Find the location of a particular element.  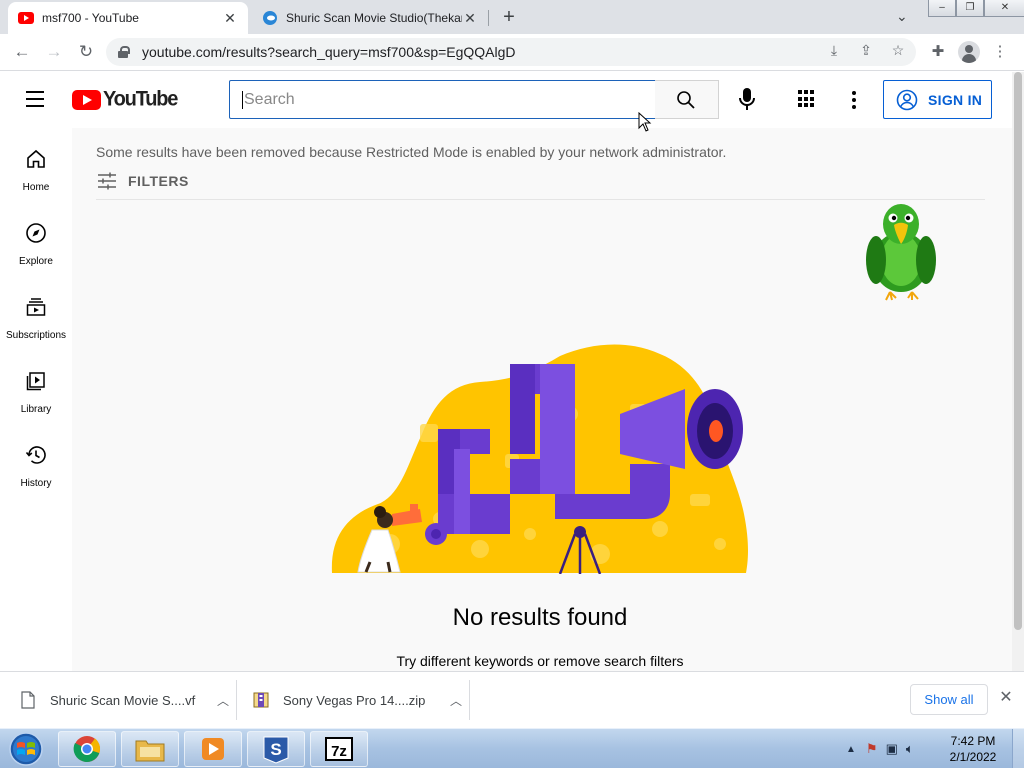

tab-title: msf700 - YouTube is located at coordinates (90, 18).